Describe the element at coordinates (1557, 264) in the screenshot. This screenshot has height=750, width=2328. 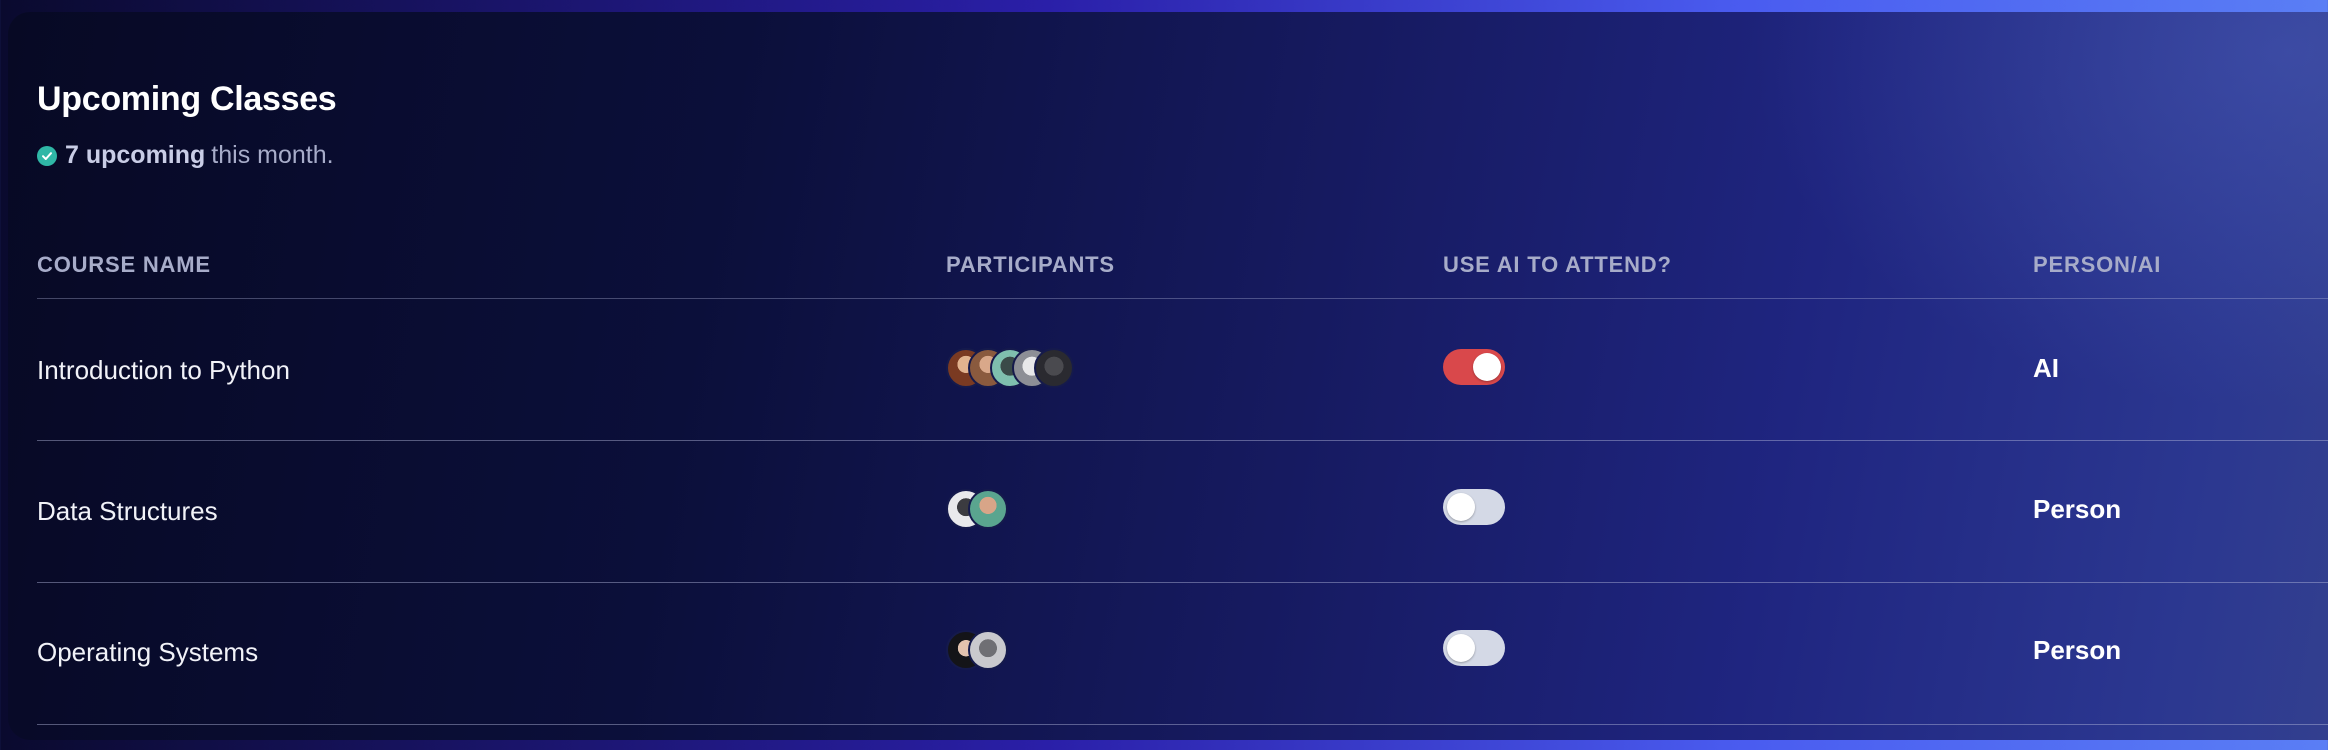
I see `header-use-ai: USE AI TO ATTEND?` at that location.